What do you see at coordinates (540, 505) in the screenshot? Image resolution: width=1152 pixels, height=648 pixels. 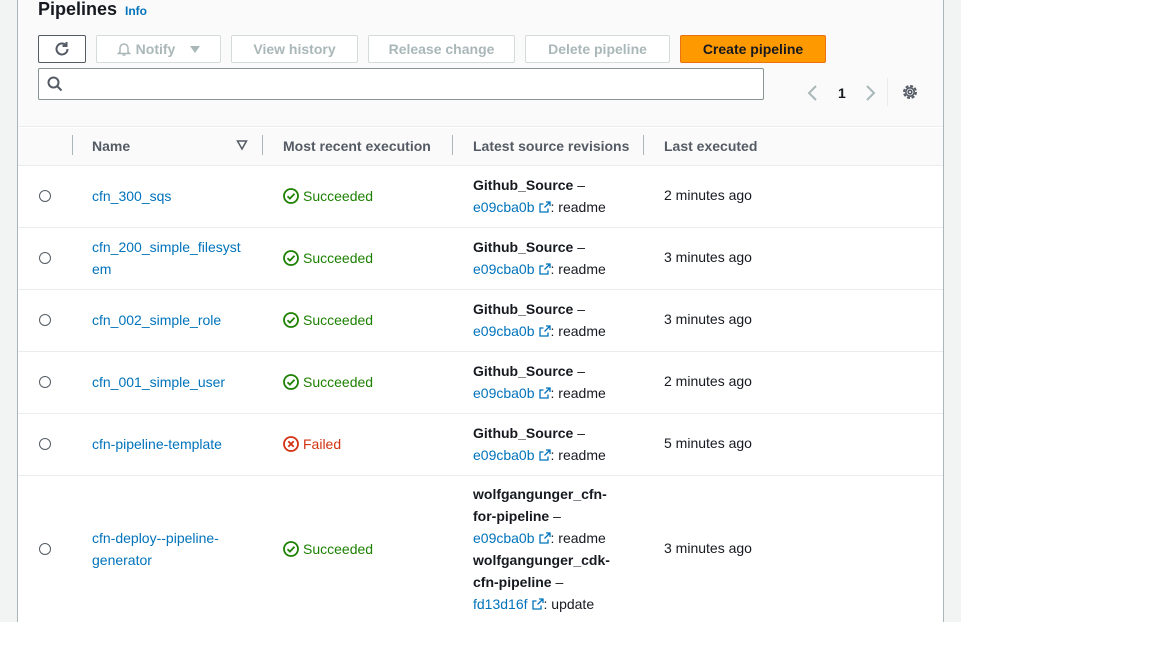 I see `source-name: wolfgangunger_cfn-for-pipeline` at bounding box center [540, 505].